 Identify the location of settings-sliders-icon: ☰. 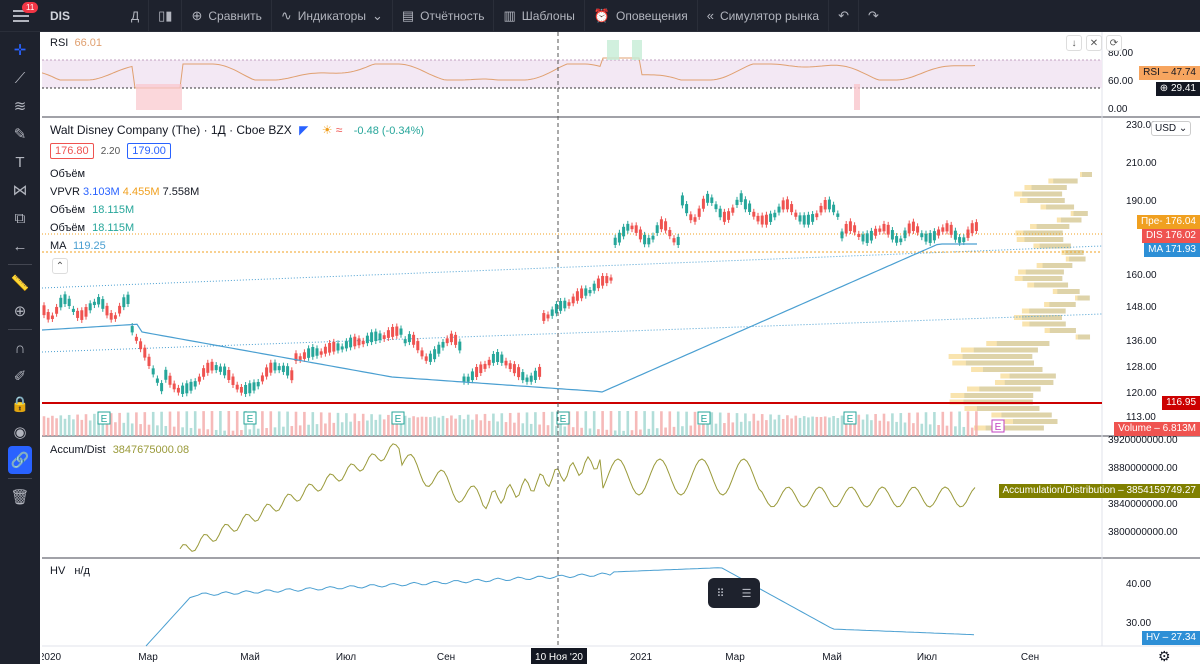
(747, 593).